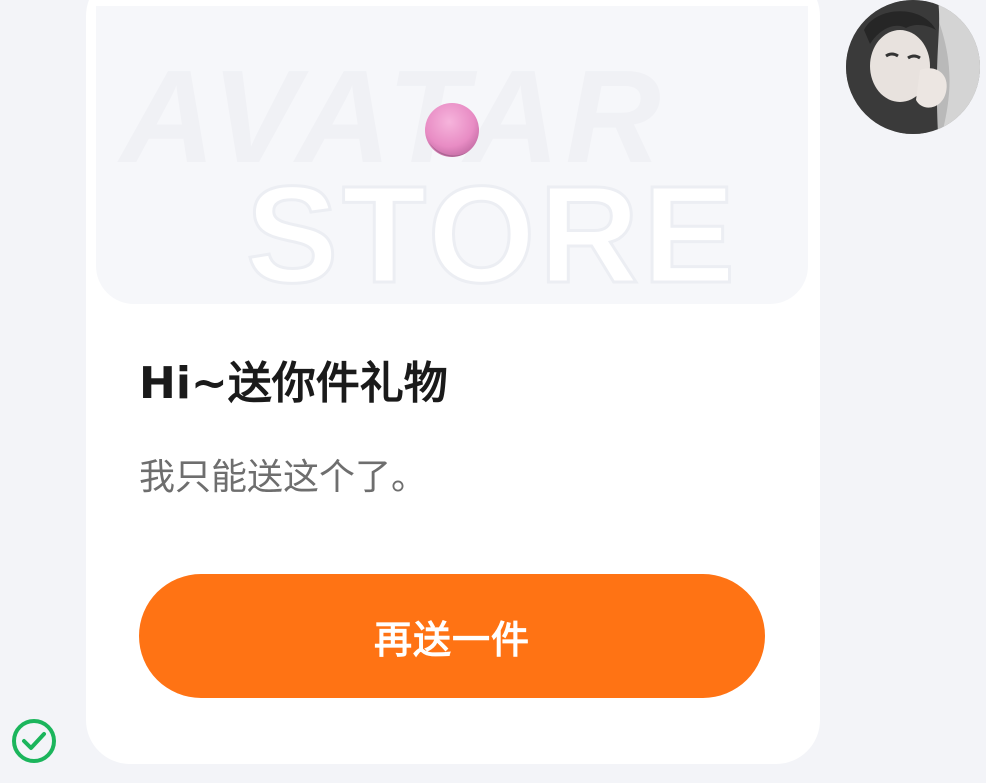  I want to click on avatar-image, so click(913, 67).